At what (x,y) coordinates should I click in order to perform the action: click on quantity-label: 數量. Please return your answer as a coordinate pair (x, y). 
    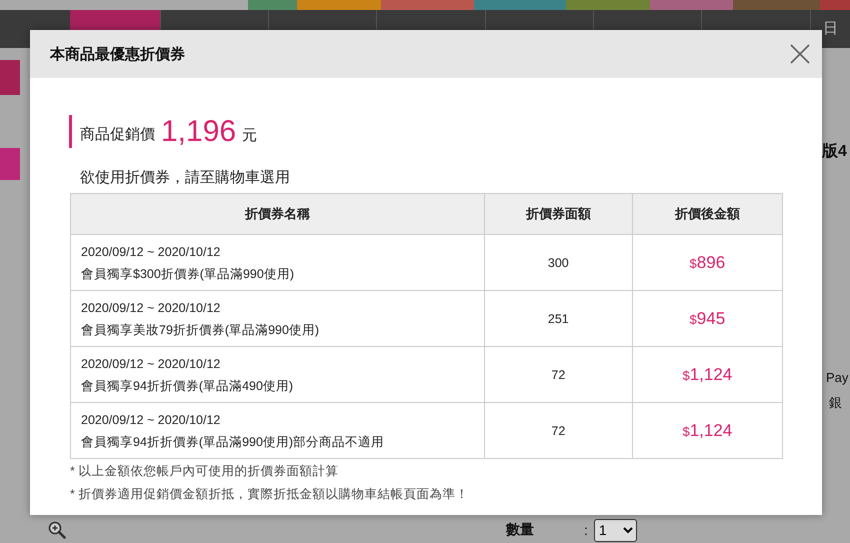
    Looking at the image, I should click on (520, 530).